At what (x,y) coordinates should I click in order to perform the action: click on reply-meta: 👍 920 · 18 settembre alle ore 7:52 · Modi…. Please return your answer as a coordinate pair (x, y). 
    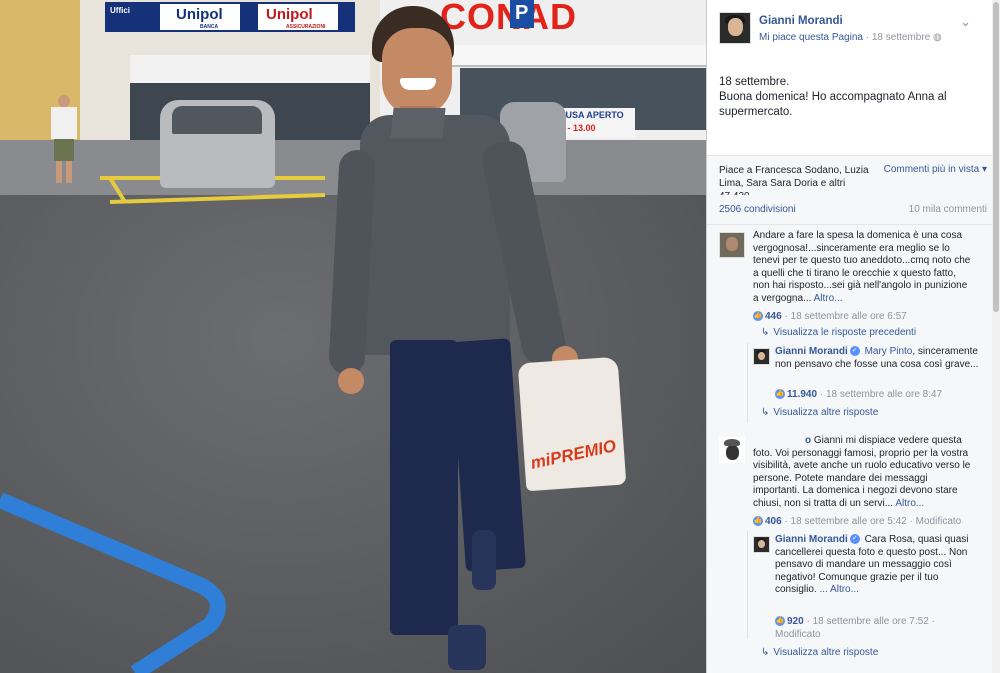
    Looking at the image, I should click on (855, 628).